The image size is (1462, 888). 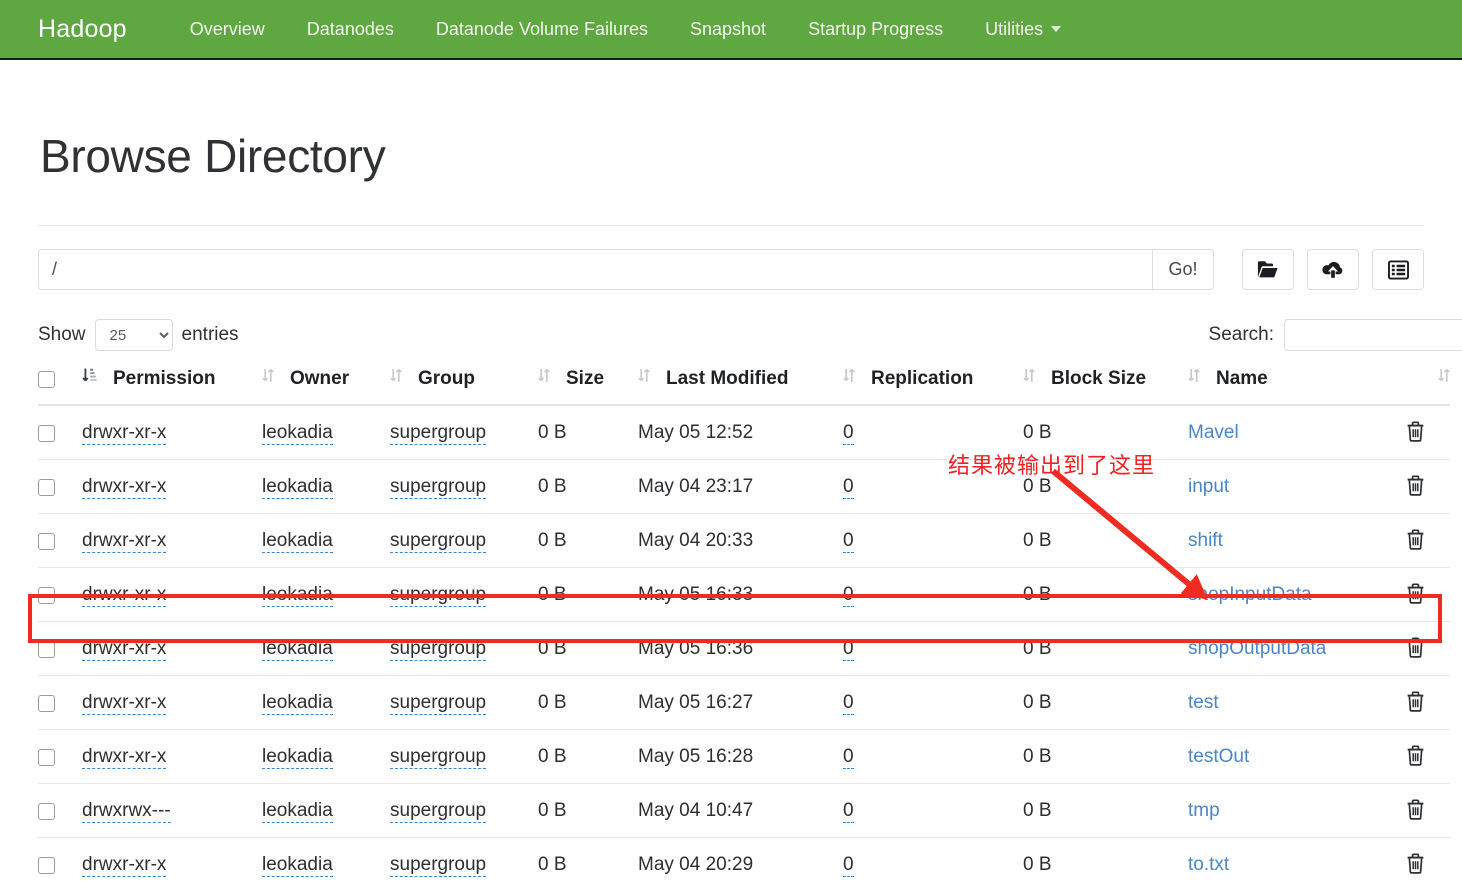 I want to click on select-all-checkbox, so click(x=46, y=379).